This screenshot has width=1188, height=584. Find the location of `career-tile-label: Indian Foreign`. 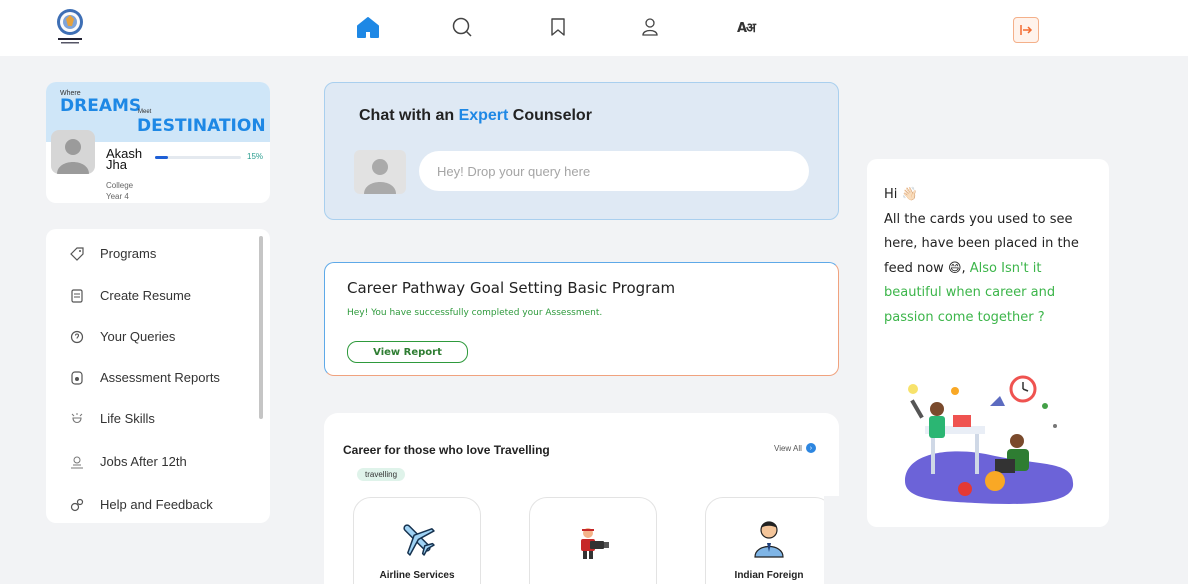

career-tile-label: Indian Foreign is located at coordinates (769, 575).